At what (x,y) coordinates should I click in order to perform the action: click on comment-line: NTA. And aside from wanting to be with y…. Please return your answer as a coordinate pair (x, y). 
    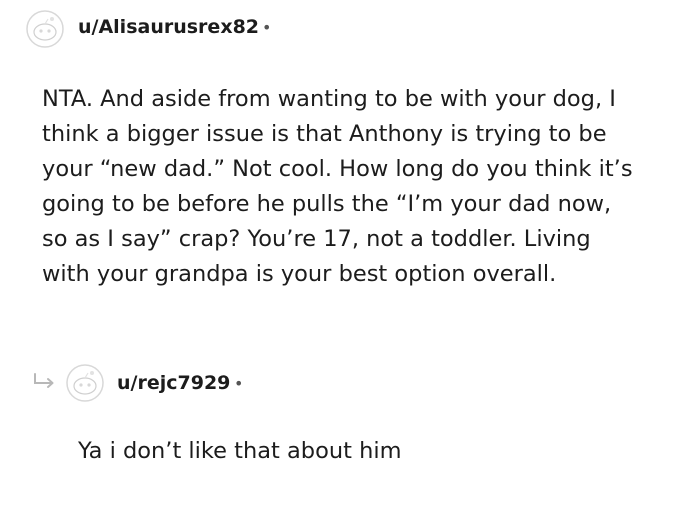
    Looking at the image, I should click on (329, 99).